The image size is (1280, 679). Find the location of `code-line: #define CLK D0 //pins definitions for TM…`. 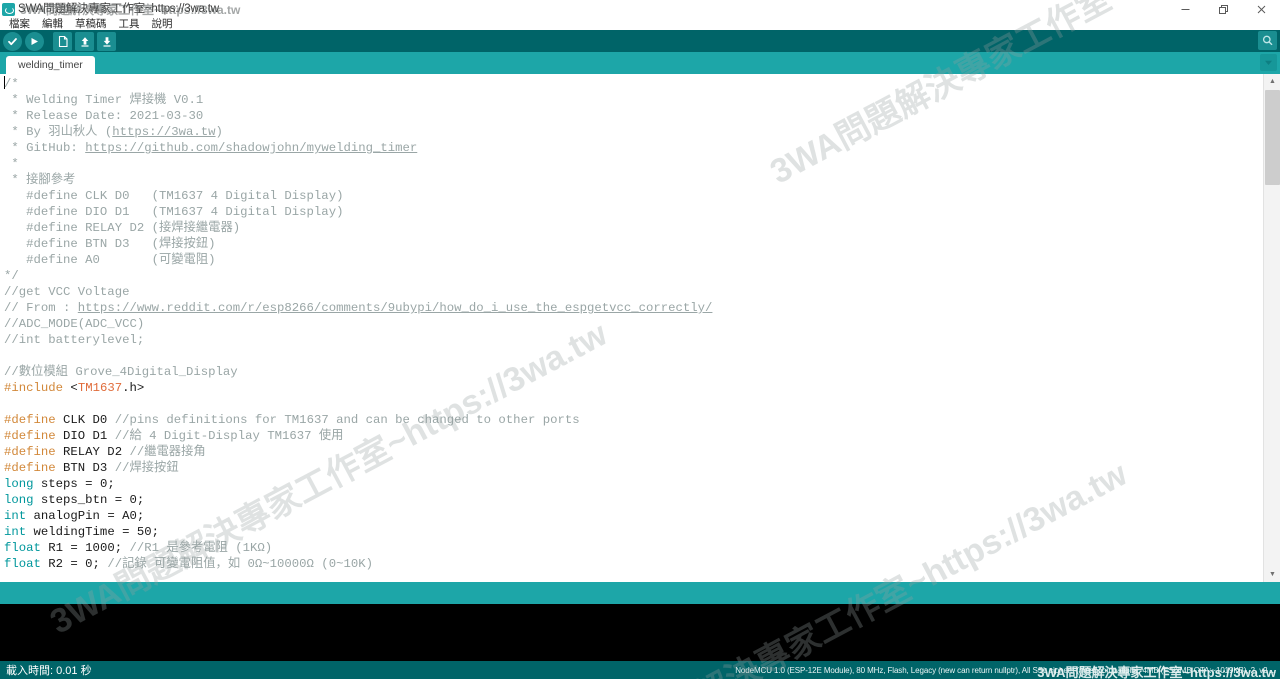

code-line: #define CLK D0 //pins definitions for TM… is located at coordinates (633, 420).